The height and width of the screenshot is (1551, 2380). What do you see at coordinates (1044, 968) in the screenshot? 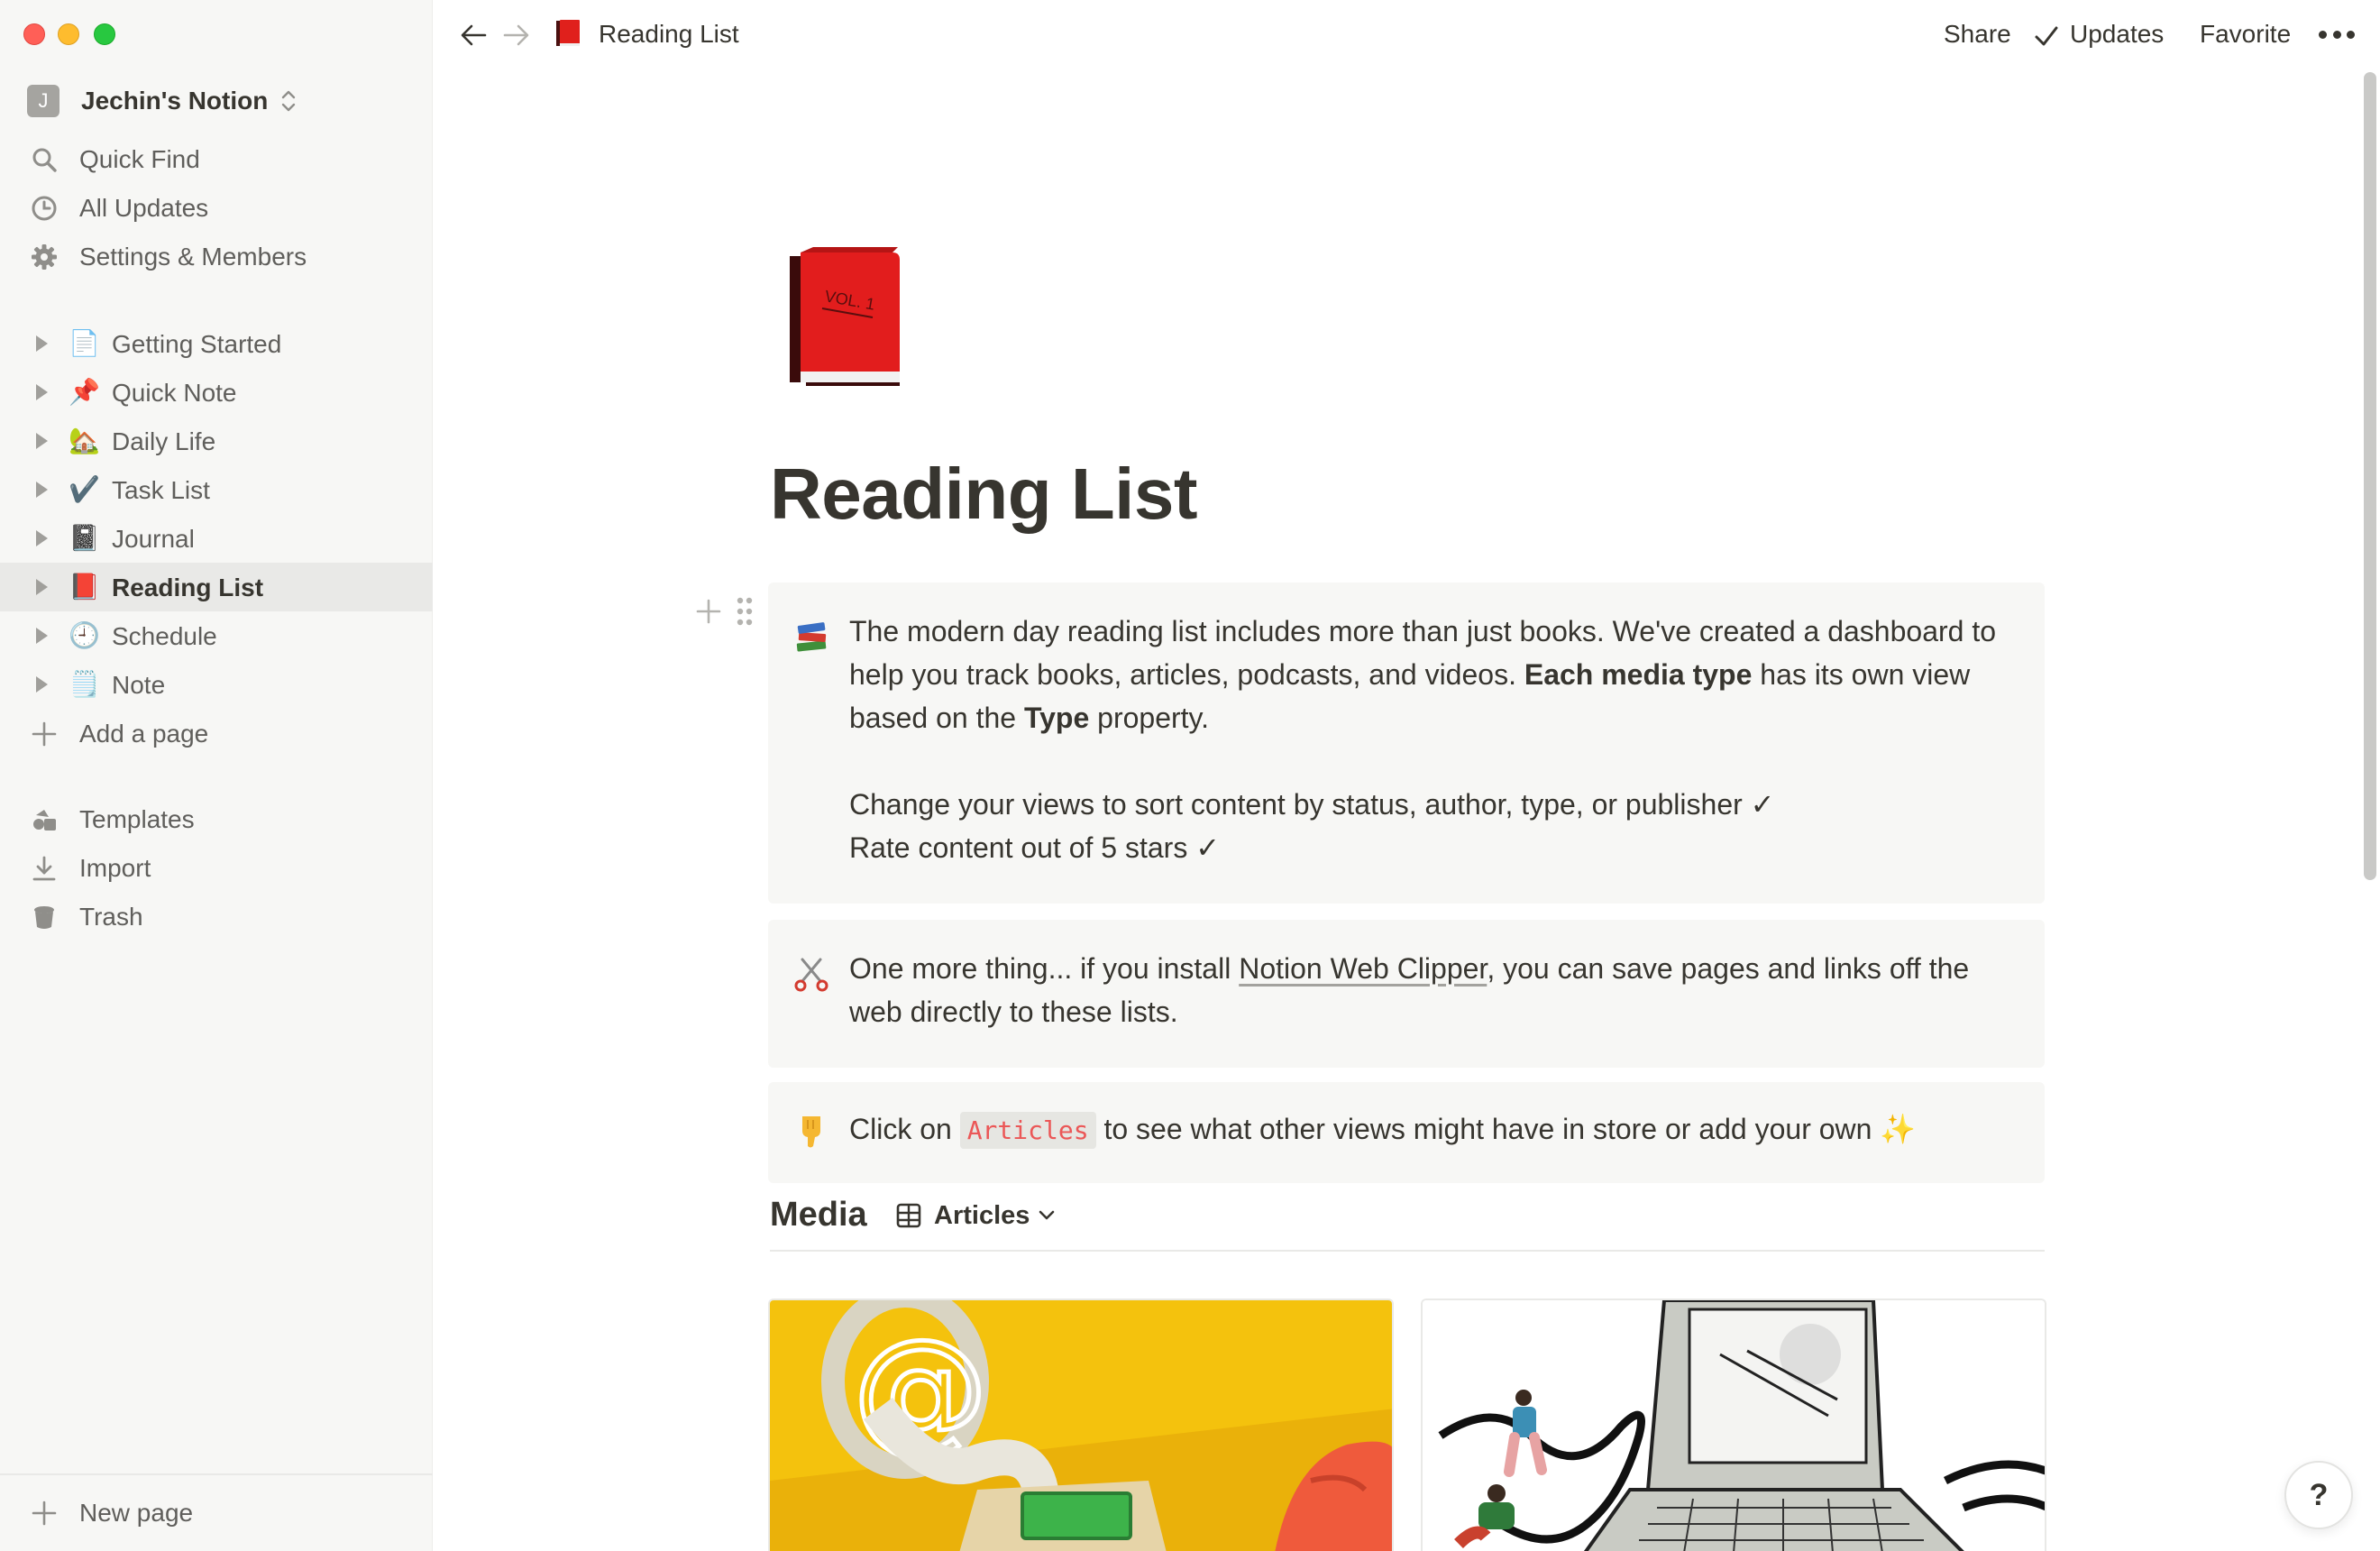
I see `callout-text-run: One more thing... if you install` at bounding box center [1044, 968].